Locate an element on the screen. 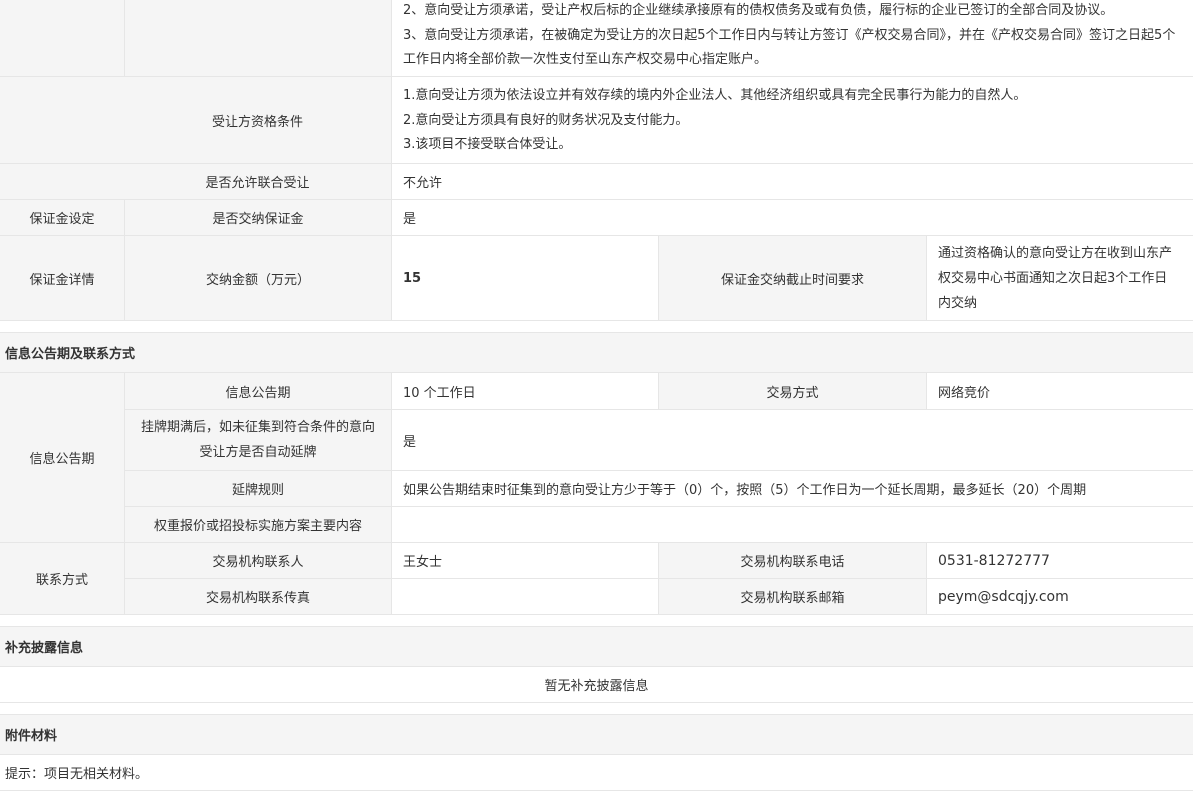 The width and height of the screenshot is (1199, 793). weight-value is located at coordinates (792, 525).